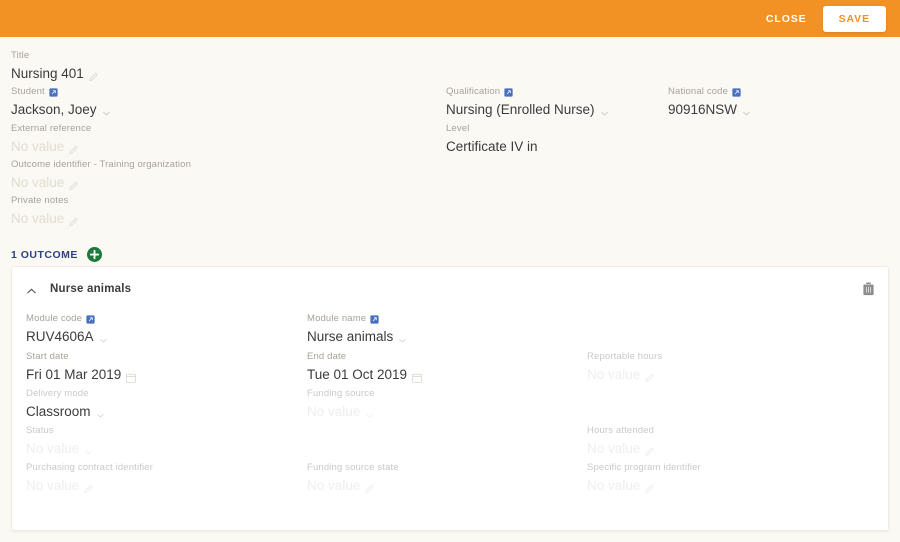  I want to click on card-field-module-code-label-text: Module code, so click(54, 318).